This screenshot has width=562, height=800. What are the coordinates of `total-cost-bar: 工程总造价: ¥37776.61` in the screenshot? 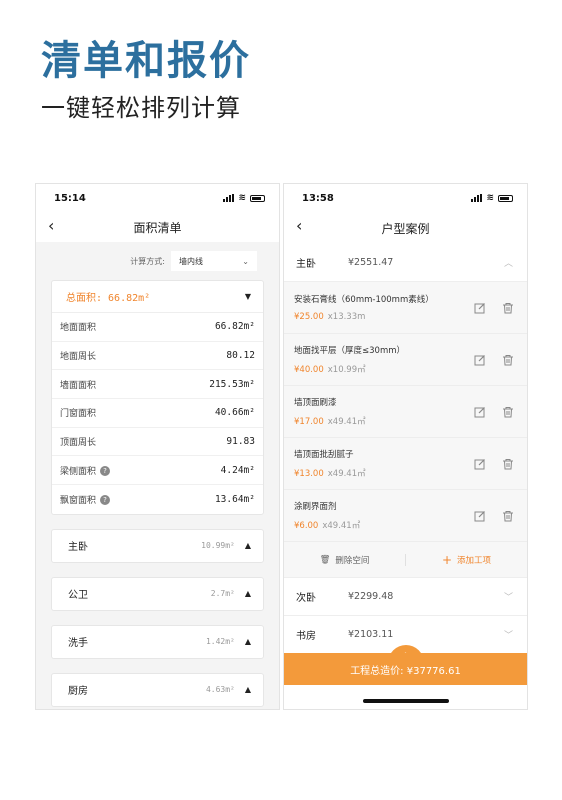 It's located at (405, 669).